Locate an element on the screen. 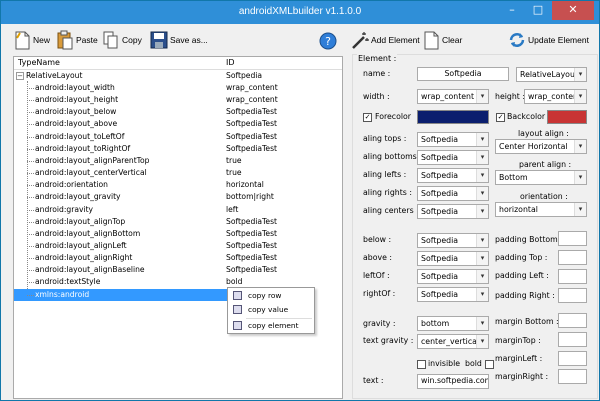  col-id: ID is located at coordinates (230, 62).